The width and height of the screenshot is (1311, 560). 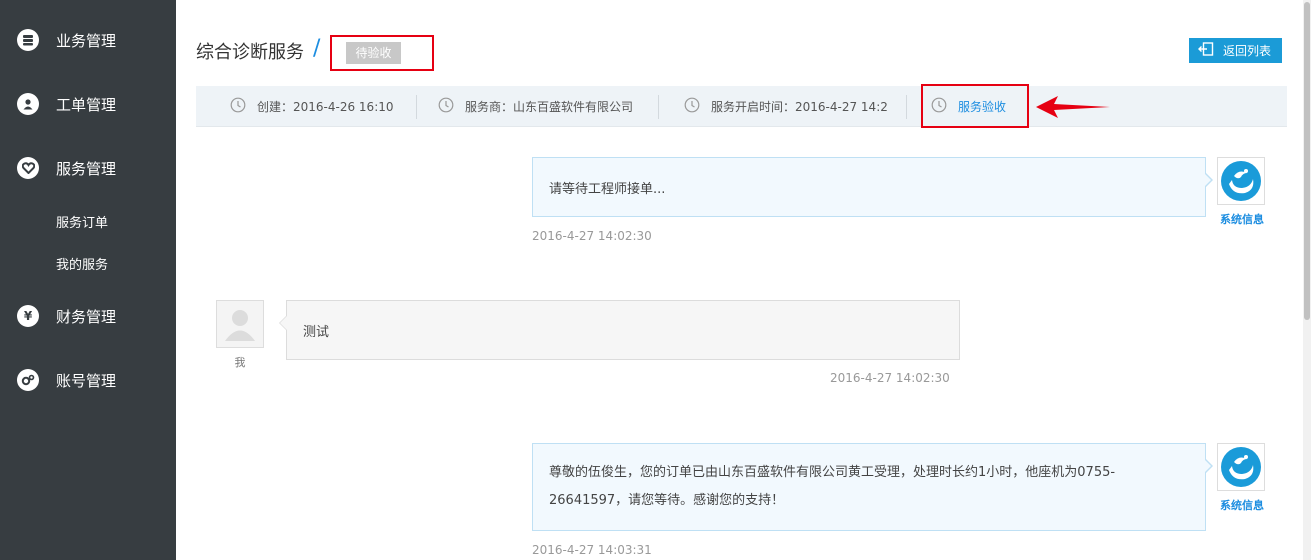 What do you see at coordinates (1307, 161) in the screenshot?
I see `scrollbar-thumb` at bounding box center [1307, 161].